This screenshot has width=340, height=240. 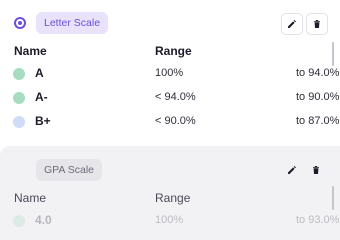 I want to click on grade-name: B+, so click(x=43, y=121).